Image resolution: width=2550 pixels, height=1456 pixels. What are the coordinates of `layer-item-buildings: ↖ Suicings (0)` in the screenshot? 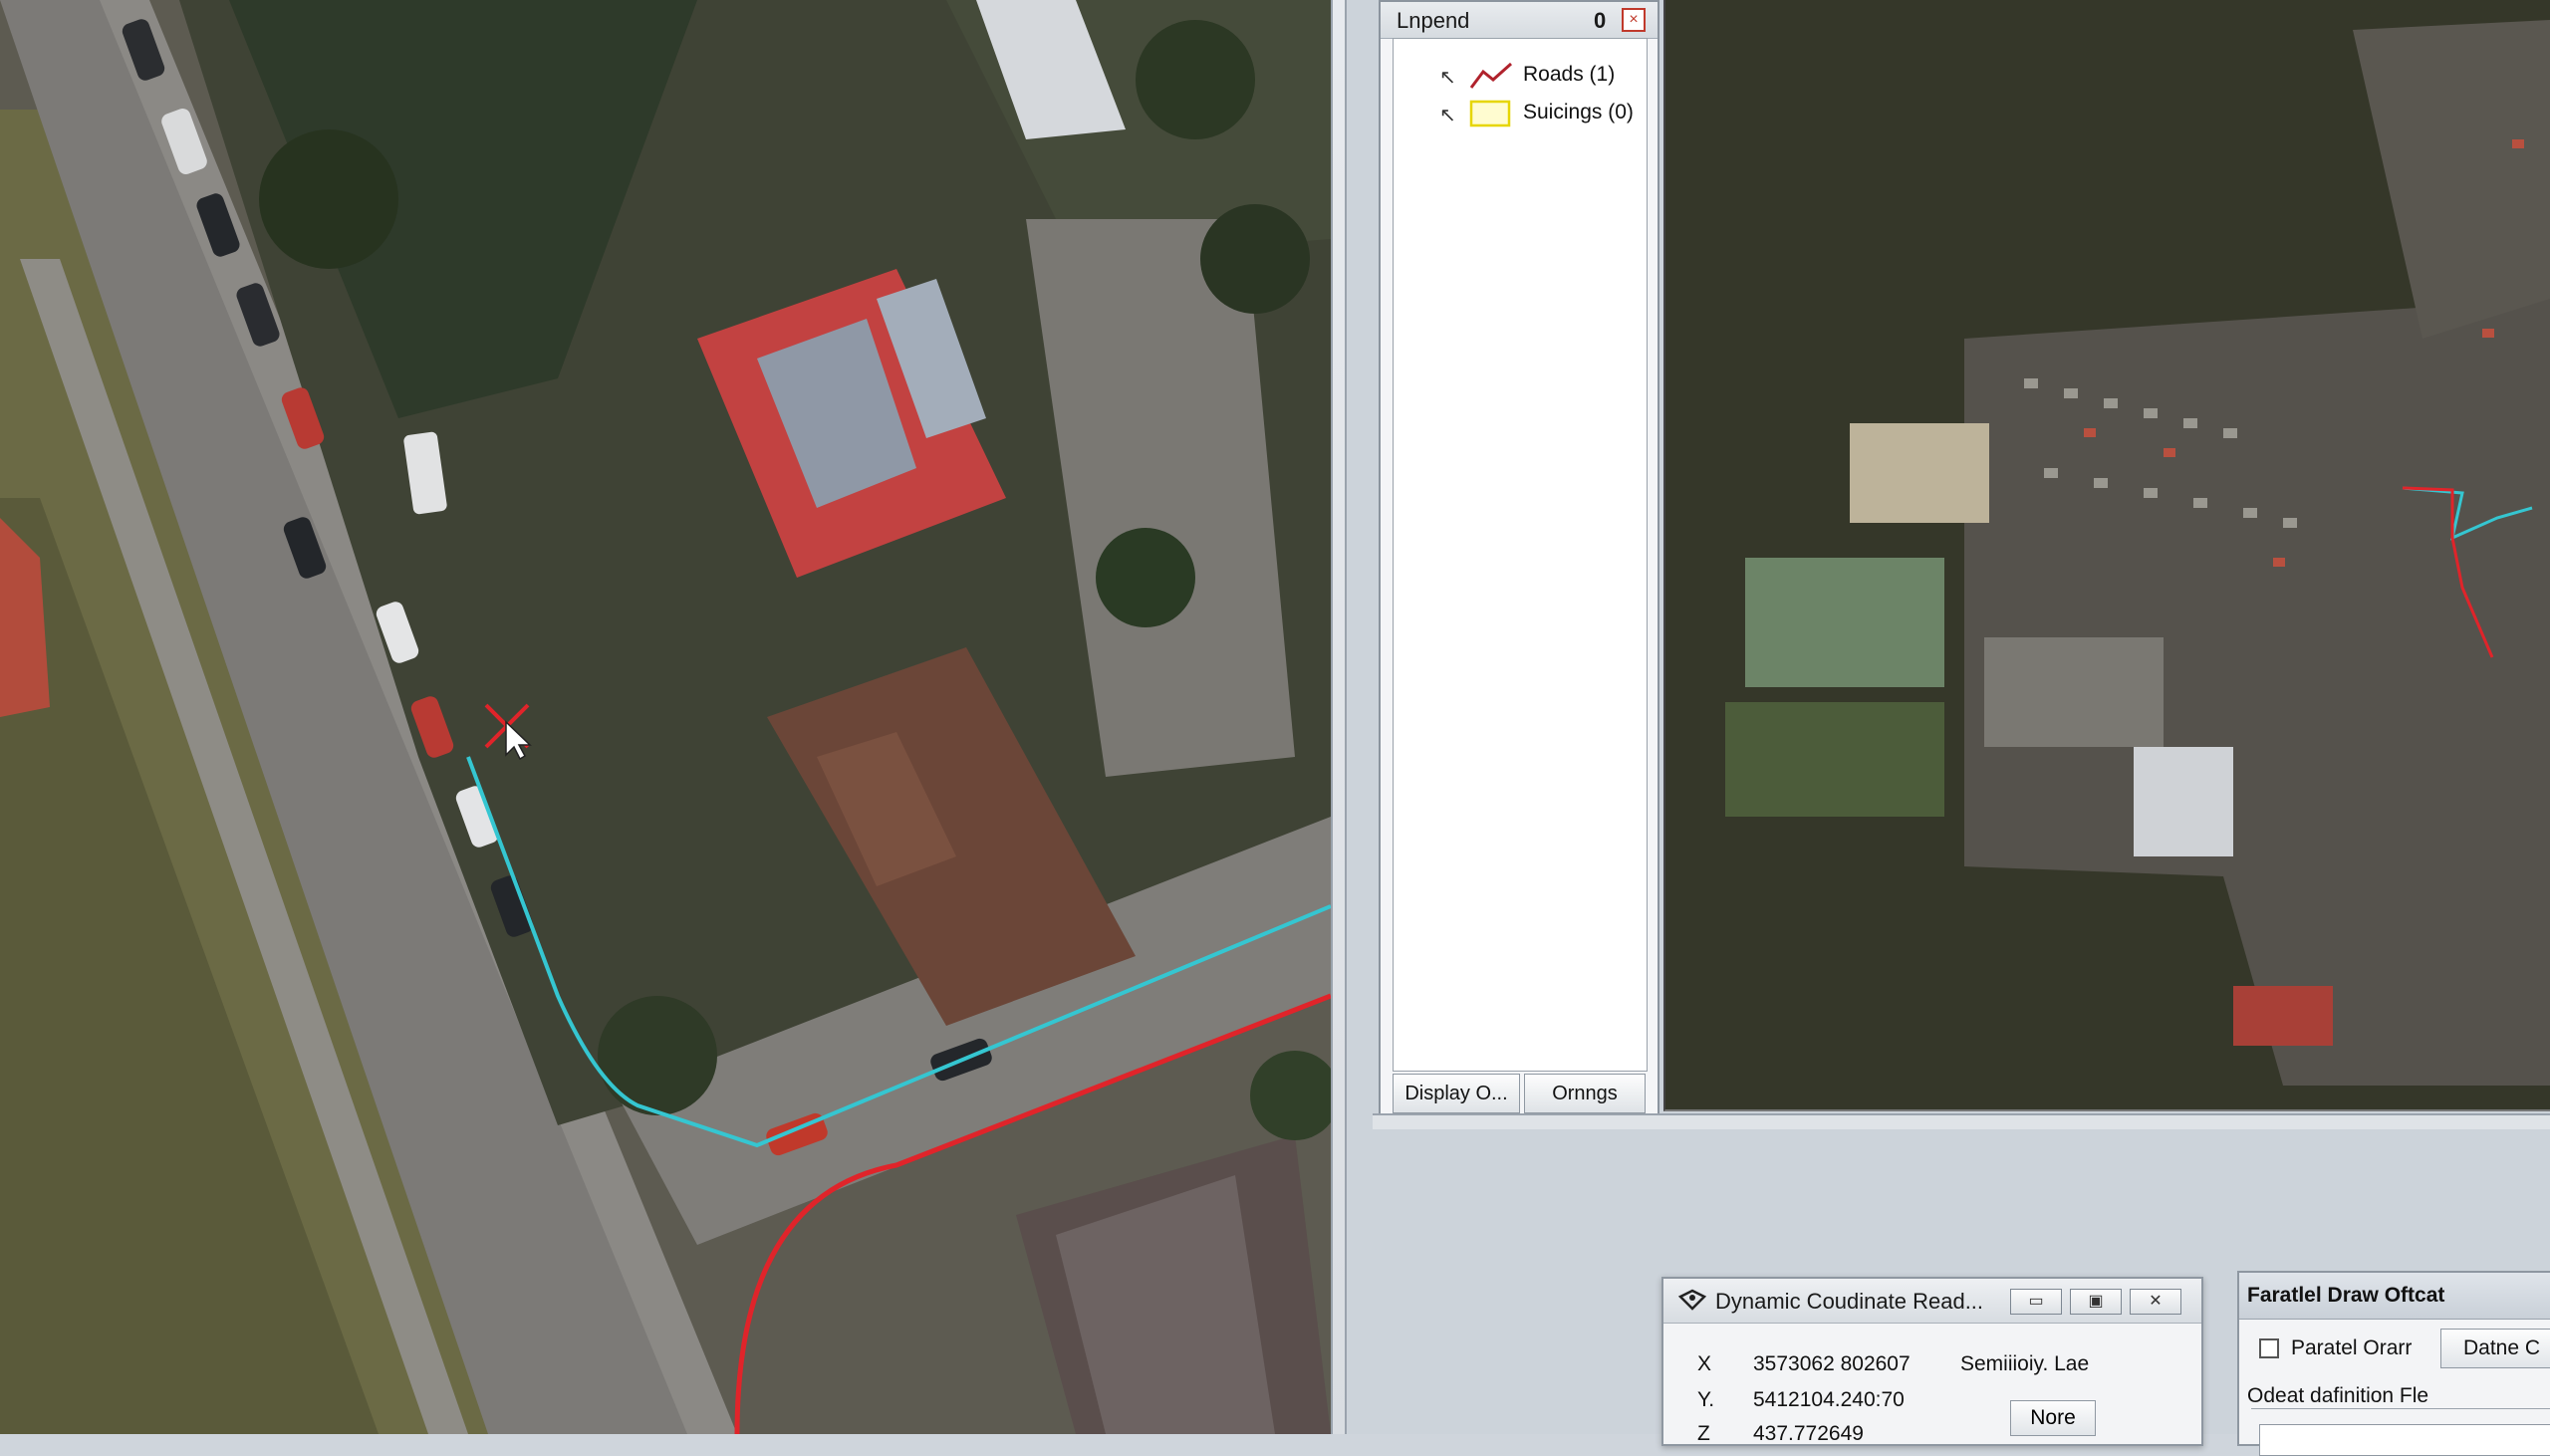 It's located at (1534, 113).